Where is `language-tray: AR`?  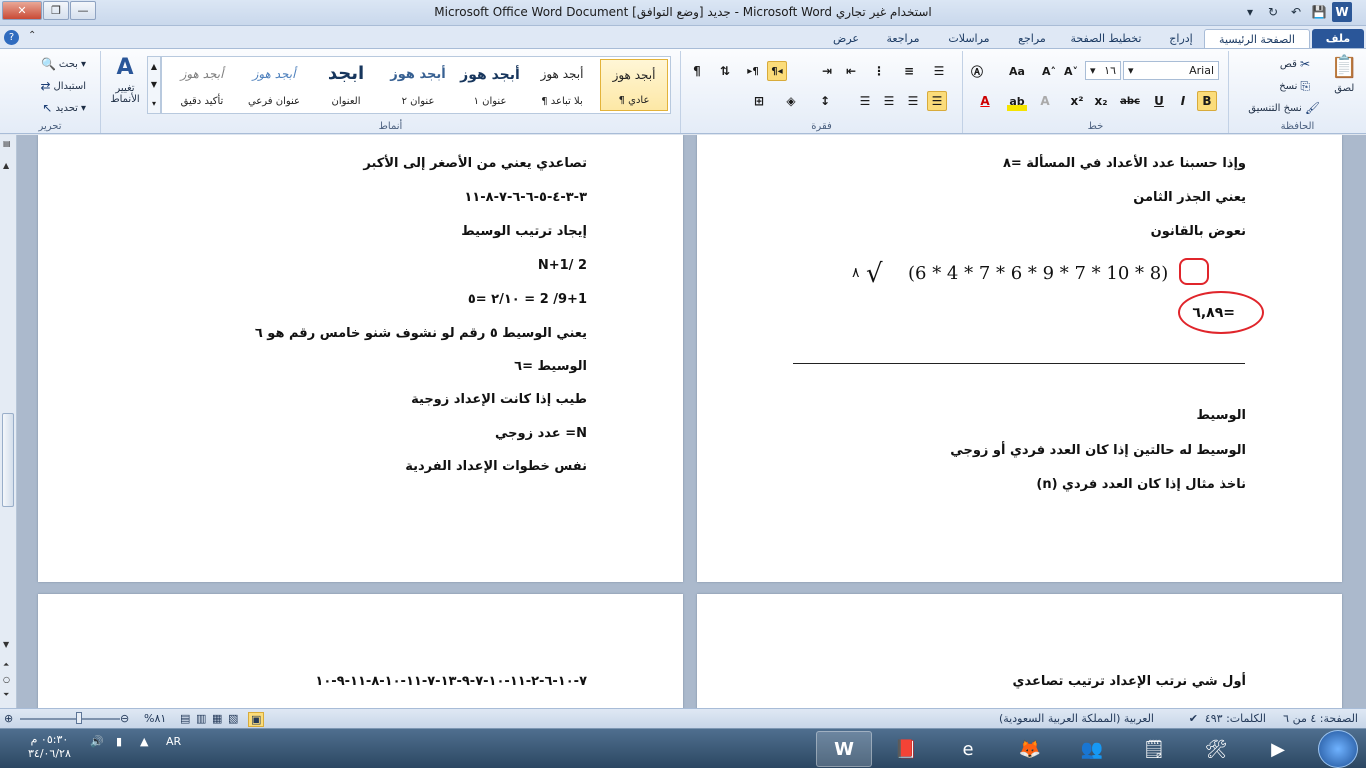 language-tray: AR is located at coordinates (173, 741).